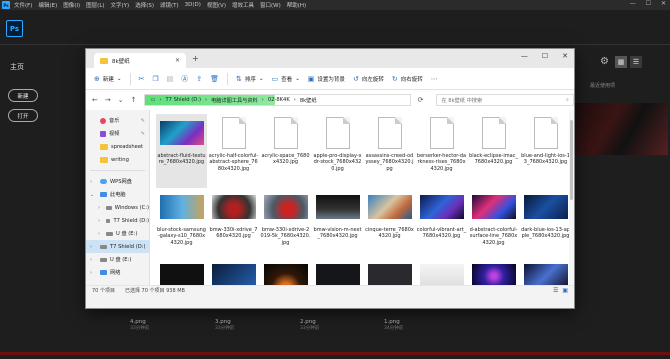 Image resolution: width=670 pixels, height=359 pixels. Describe the element at coordinates (71, 5) in the screenshot. I see `menu-image: 图像(I)` at that location.